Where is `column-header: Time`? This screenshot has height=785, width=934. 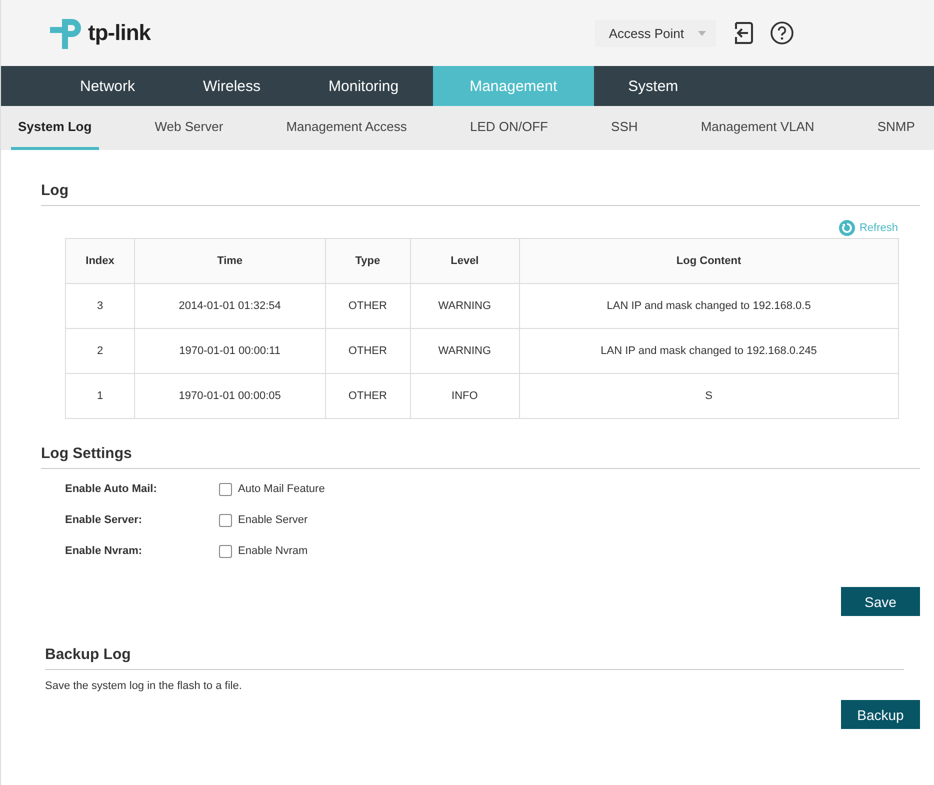
column-header: Time is located at coordinates (230, 261).